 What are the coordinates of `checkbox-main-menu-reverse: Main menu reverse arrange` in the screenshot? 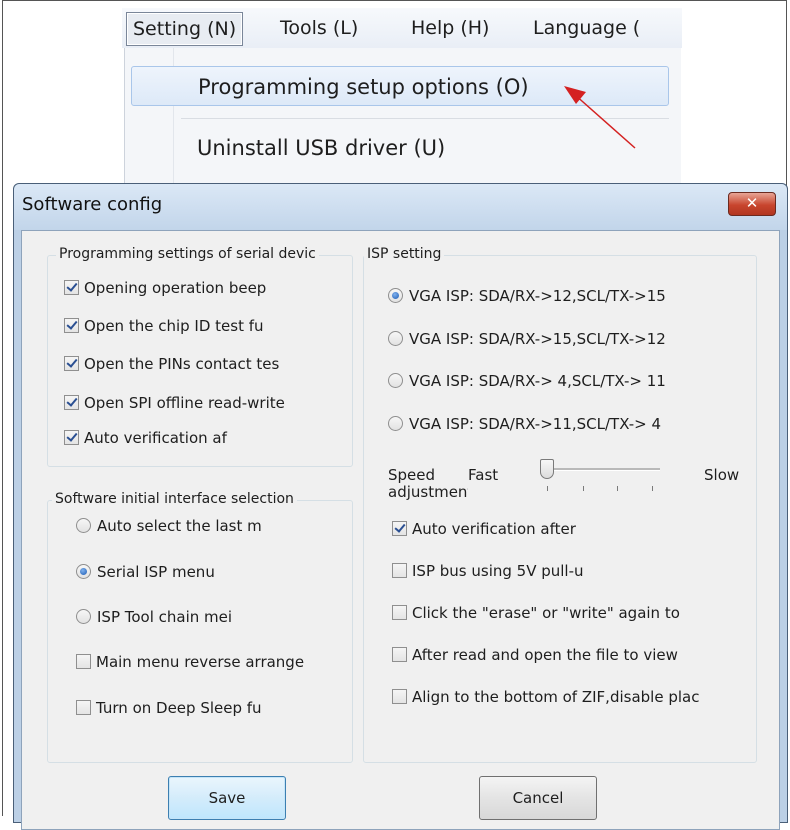 It's located at (212, 662).